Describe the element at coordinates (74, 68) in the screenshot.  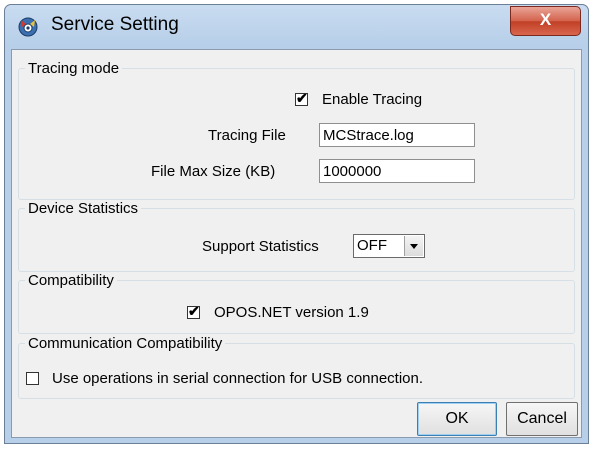
I see `tracing-mode-legend: Tracing mode` at that location.